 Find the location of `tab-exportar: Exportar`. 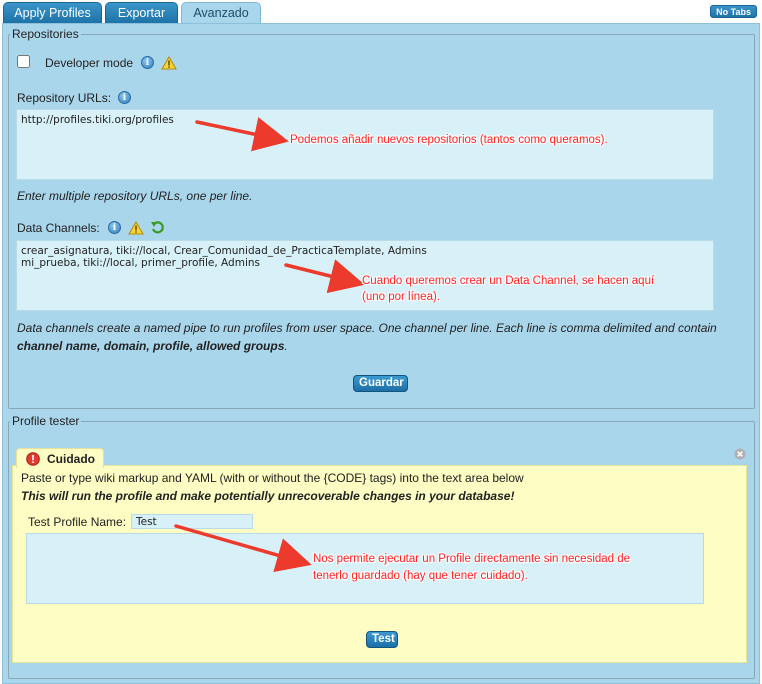

tab-exportar: Exportar is located at coordinates (141, 12).